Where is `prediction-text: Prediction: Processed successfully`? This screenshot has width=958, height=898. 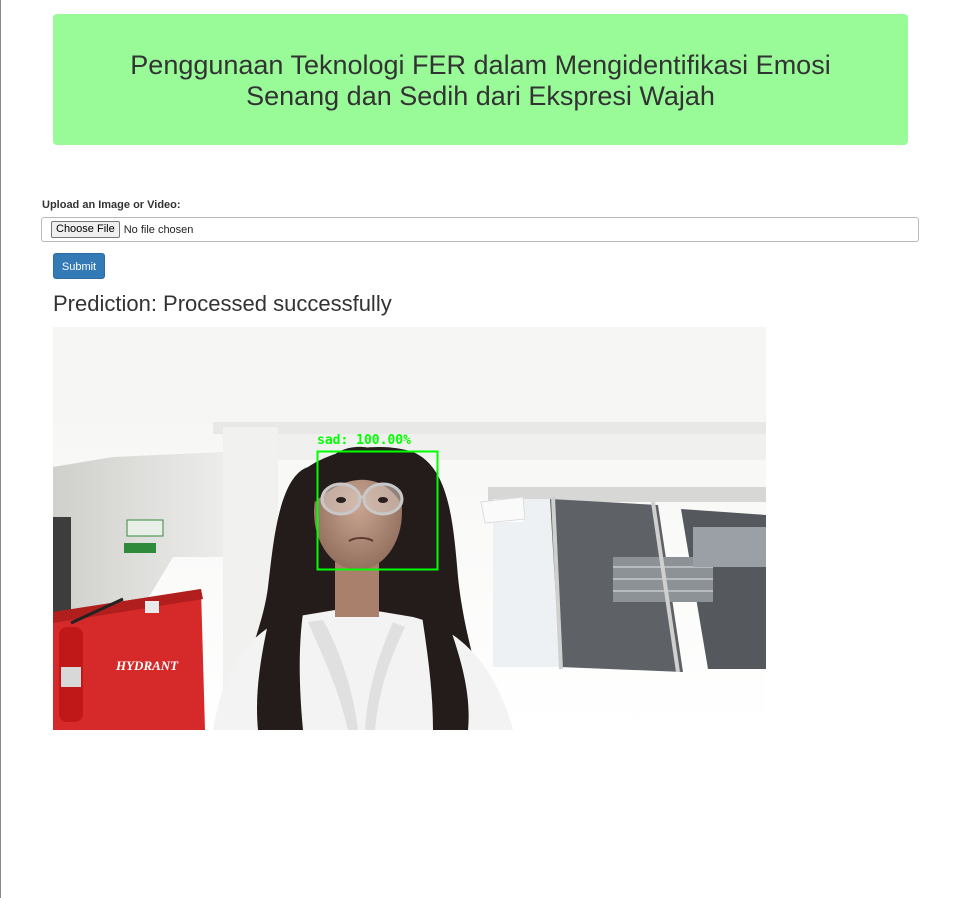
prediction-text: Prediction: Processed successfully is located at coordinates (222, 303).